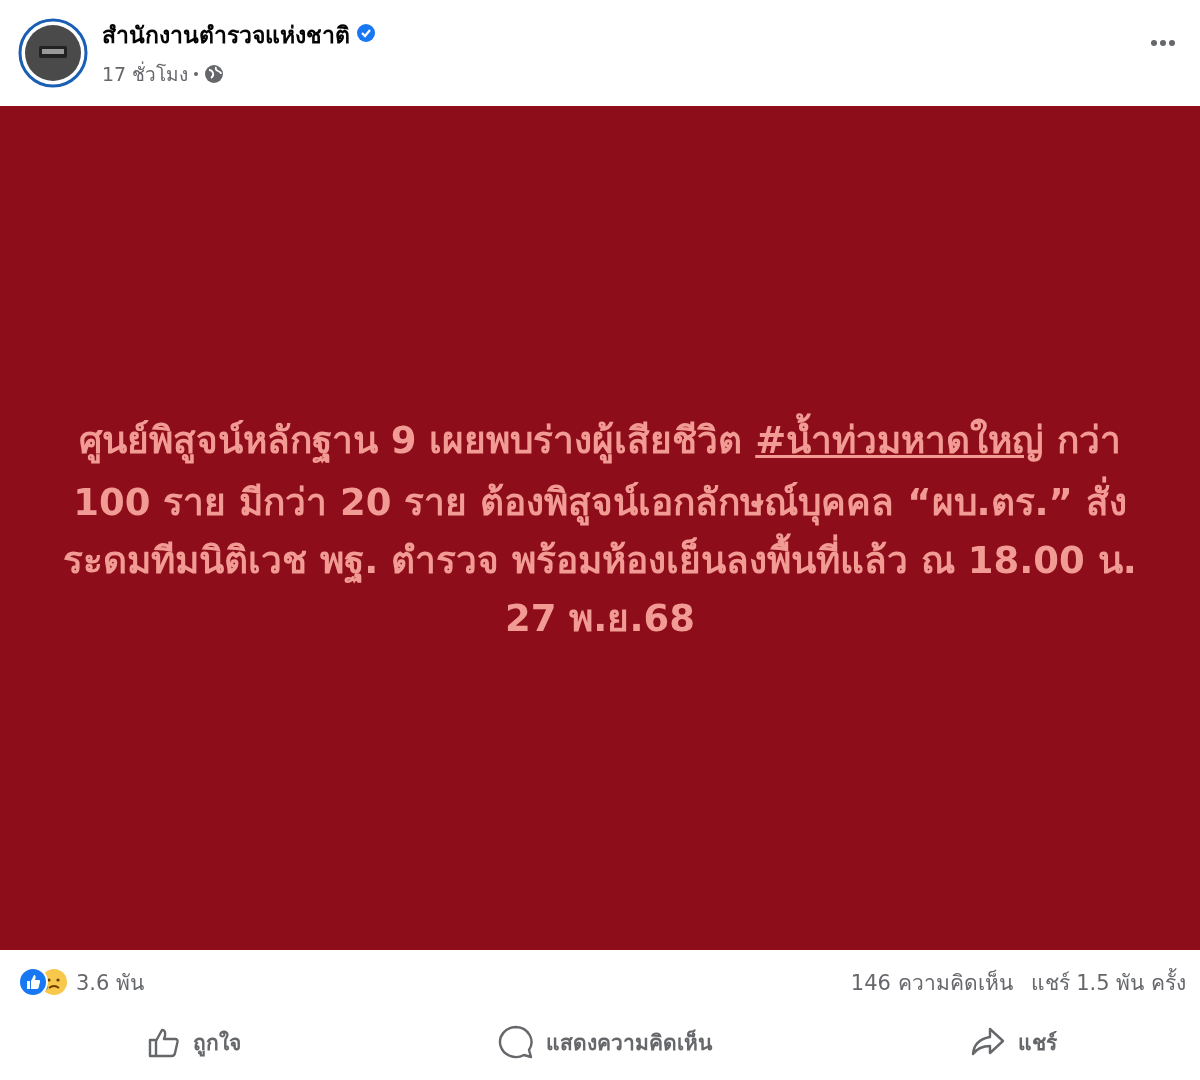 This screenshot has height=1080, width=1200. What do you see at coordinates (110, 982) in the screenshot?
I see `reaction-count: 3.6 พัน` at bounding box center [110, 982].